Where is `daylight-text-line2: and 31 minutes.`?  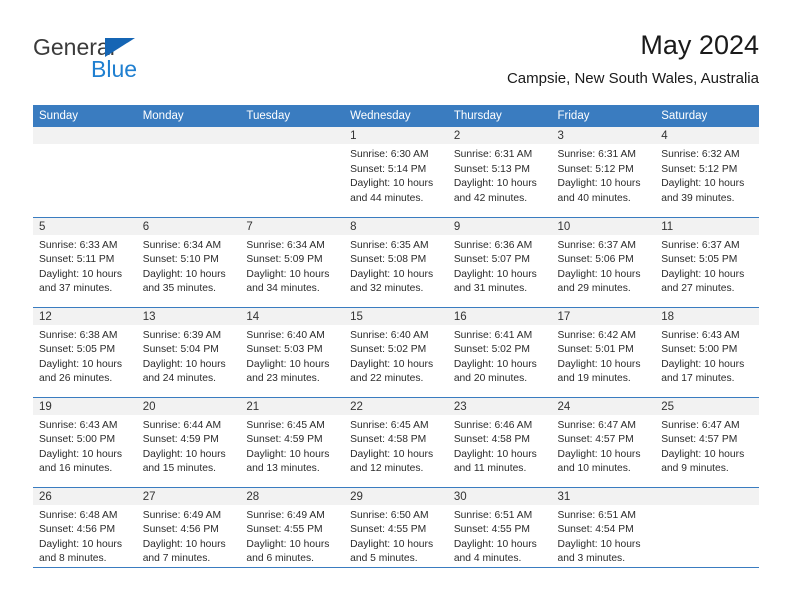 daylight-text-line2: and 31 minutes. is located at coordinates (490, 289).